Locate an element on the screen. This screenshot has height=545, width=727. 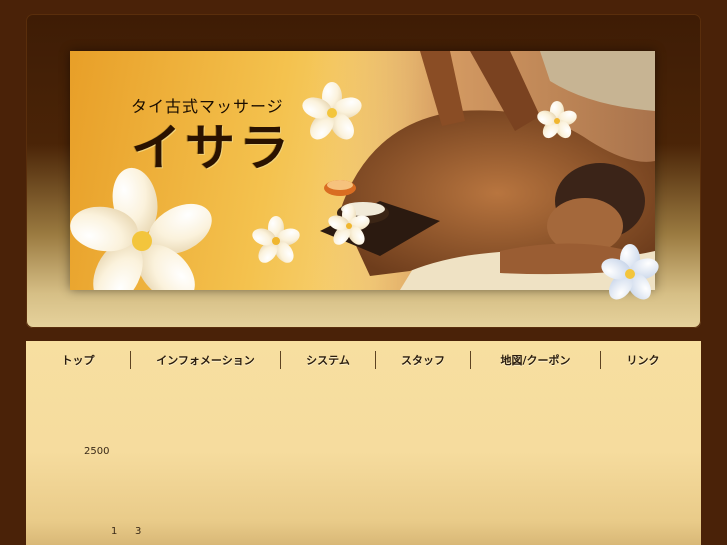
nav-item-staff: スタッフ is located at coordinates (423, 360).